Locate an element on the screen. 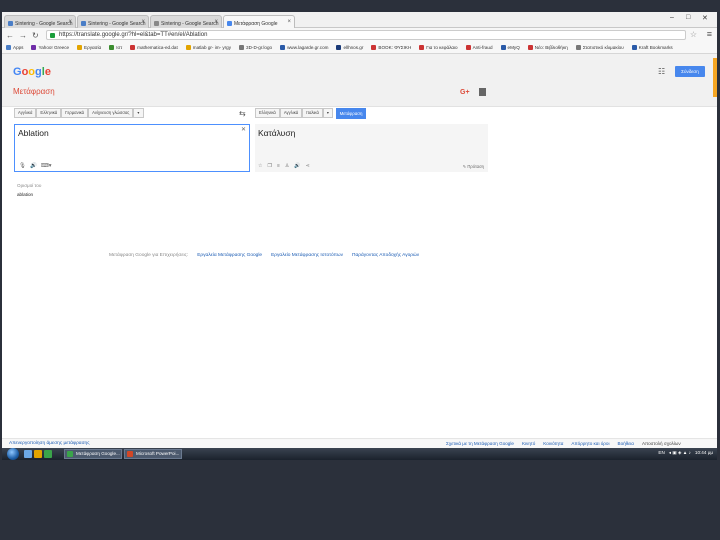 This screenshot has width=720, height=540. bottom-link: Βοήθεια is located at coordinates (626, 443).